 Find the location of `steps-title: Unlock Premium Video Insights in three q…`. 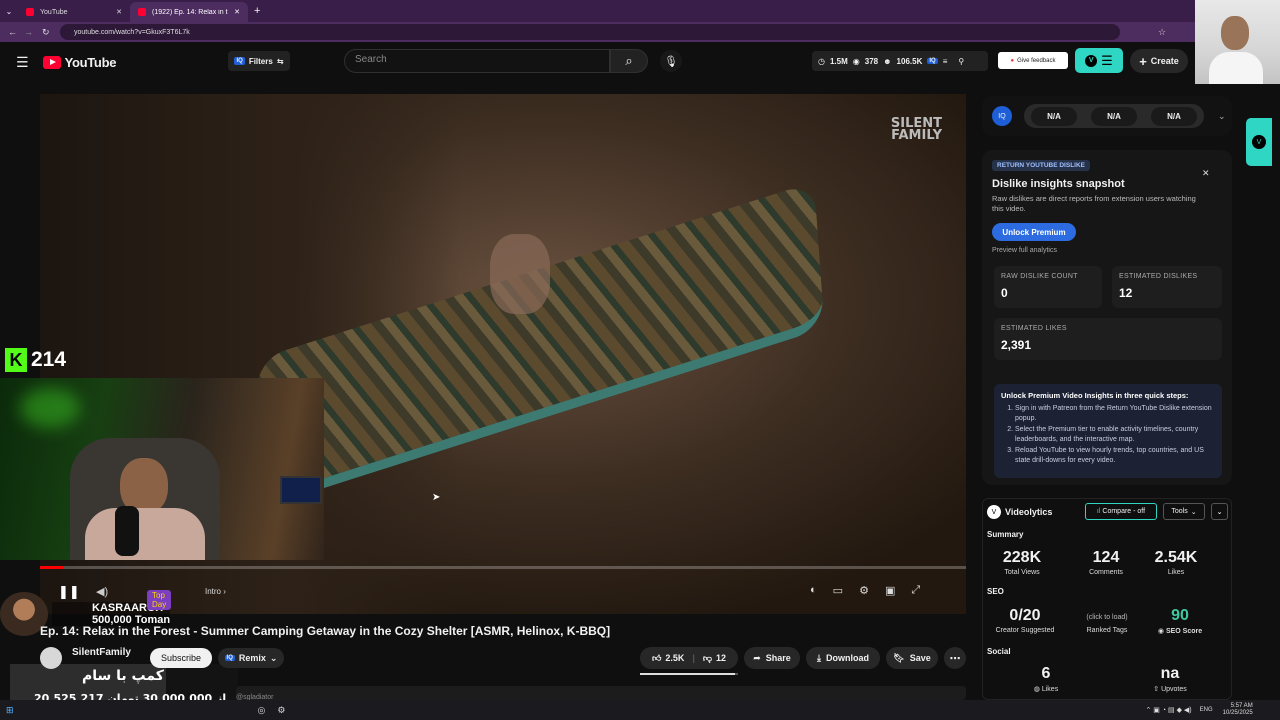

steps-title: Unlock Premium Video Insights in three q… is located at coordinates (1095, 395).